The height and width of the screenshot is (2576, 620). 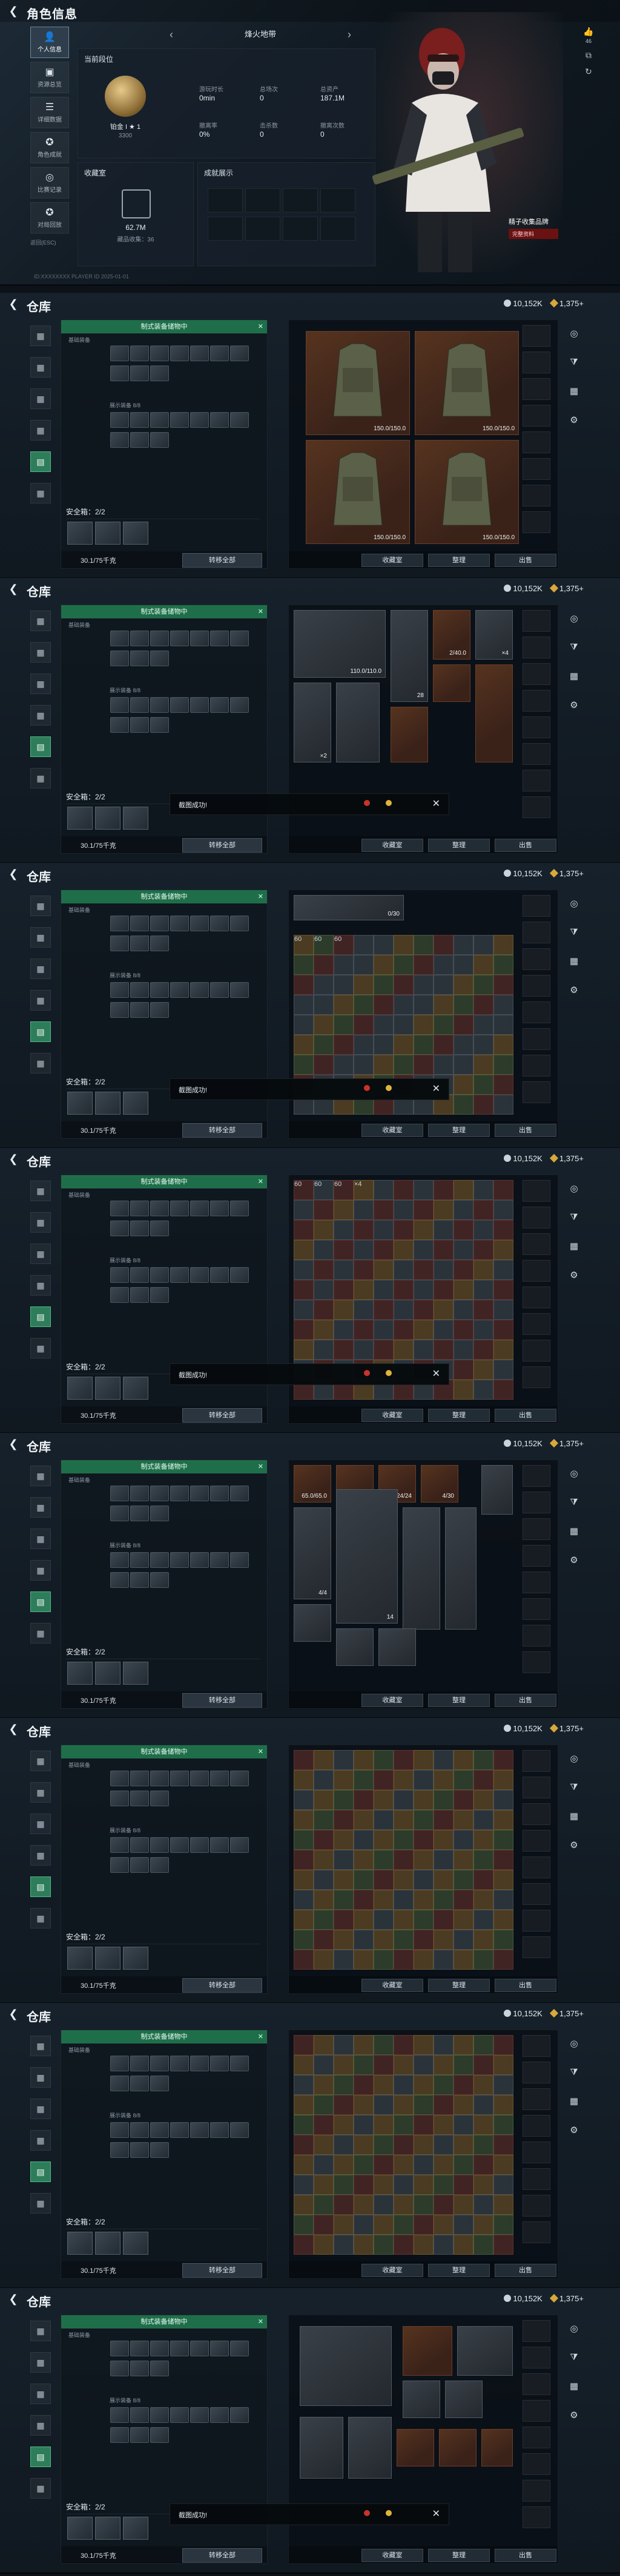 What do you see at coordinates (304, 945) in the screenshot?
I see `inventory-cell: 60` at bounding box center [304, 945].